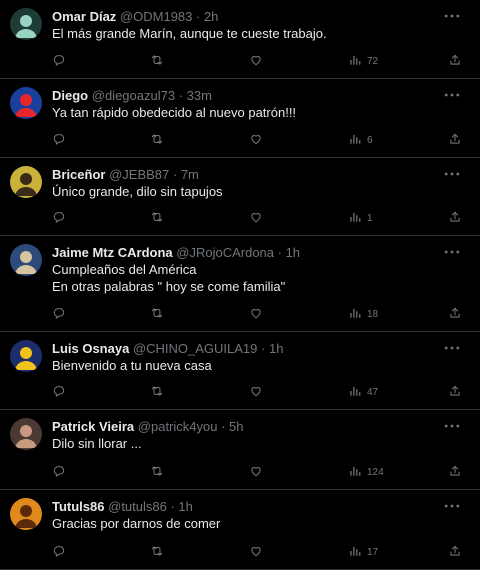  What do you see at coordinates (124, 269) in the screenshot?
I see `tweet-text-line: Cumpleaños del América` at bounding box center [124, 269].